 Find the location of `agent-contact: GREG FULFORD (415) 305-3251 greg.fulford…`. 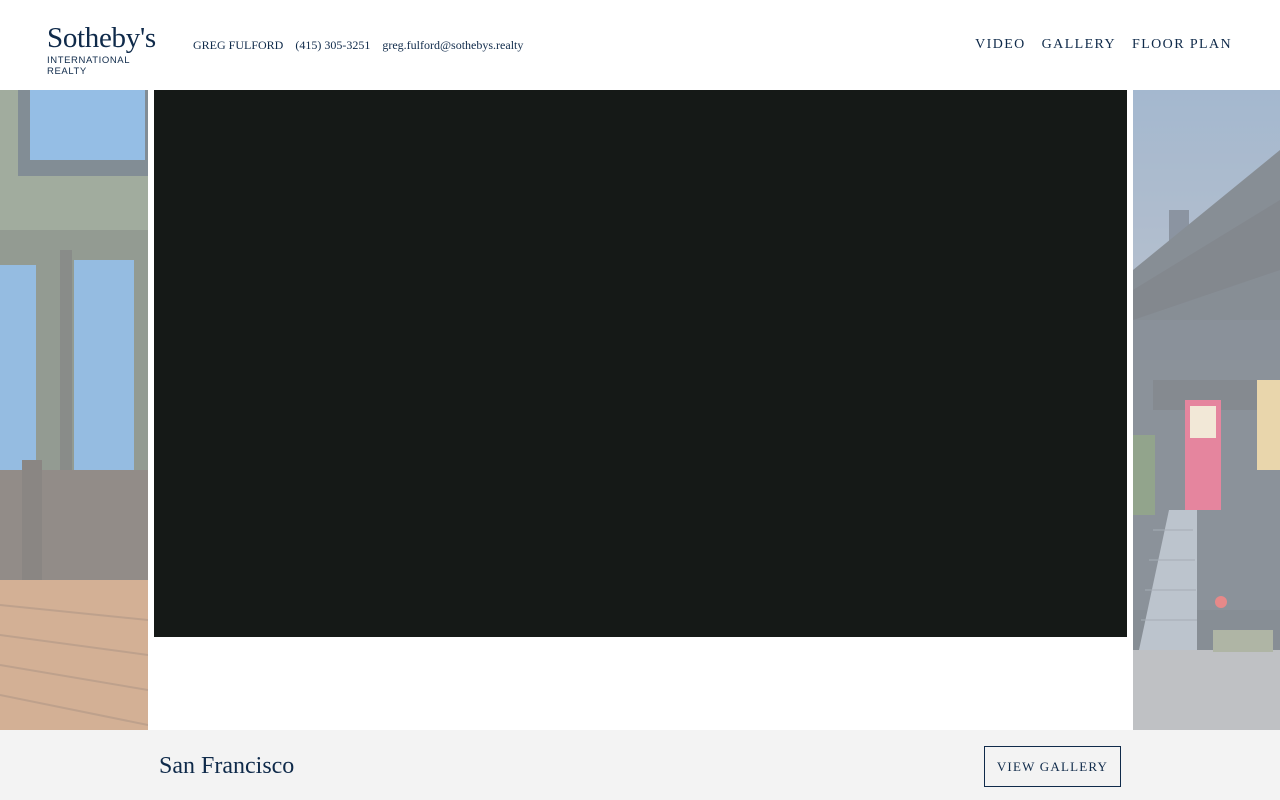

agent-contact: GREG FULFORD (415) 305-3251 greg.fulford… is located at coordinates (362, 45).